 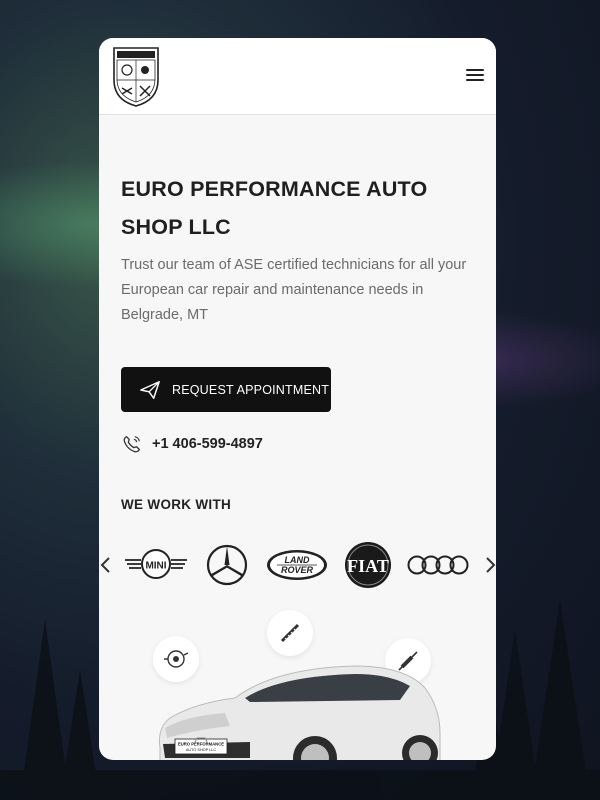 I want to click on phone-number: +1 406-599-4897, so click(x=207, y=444).